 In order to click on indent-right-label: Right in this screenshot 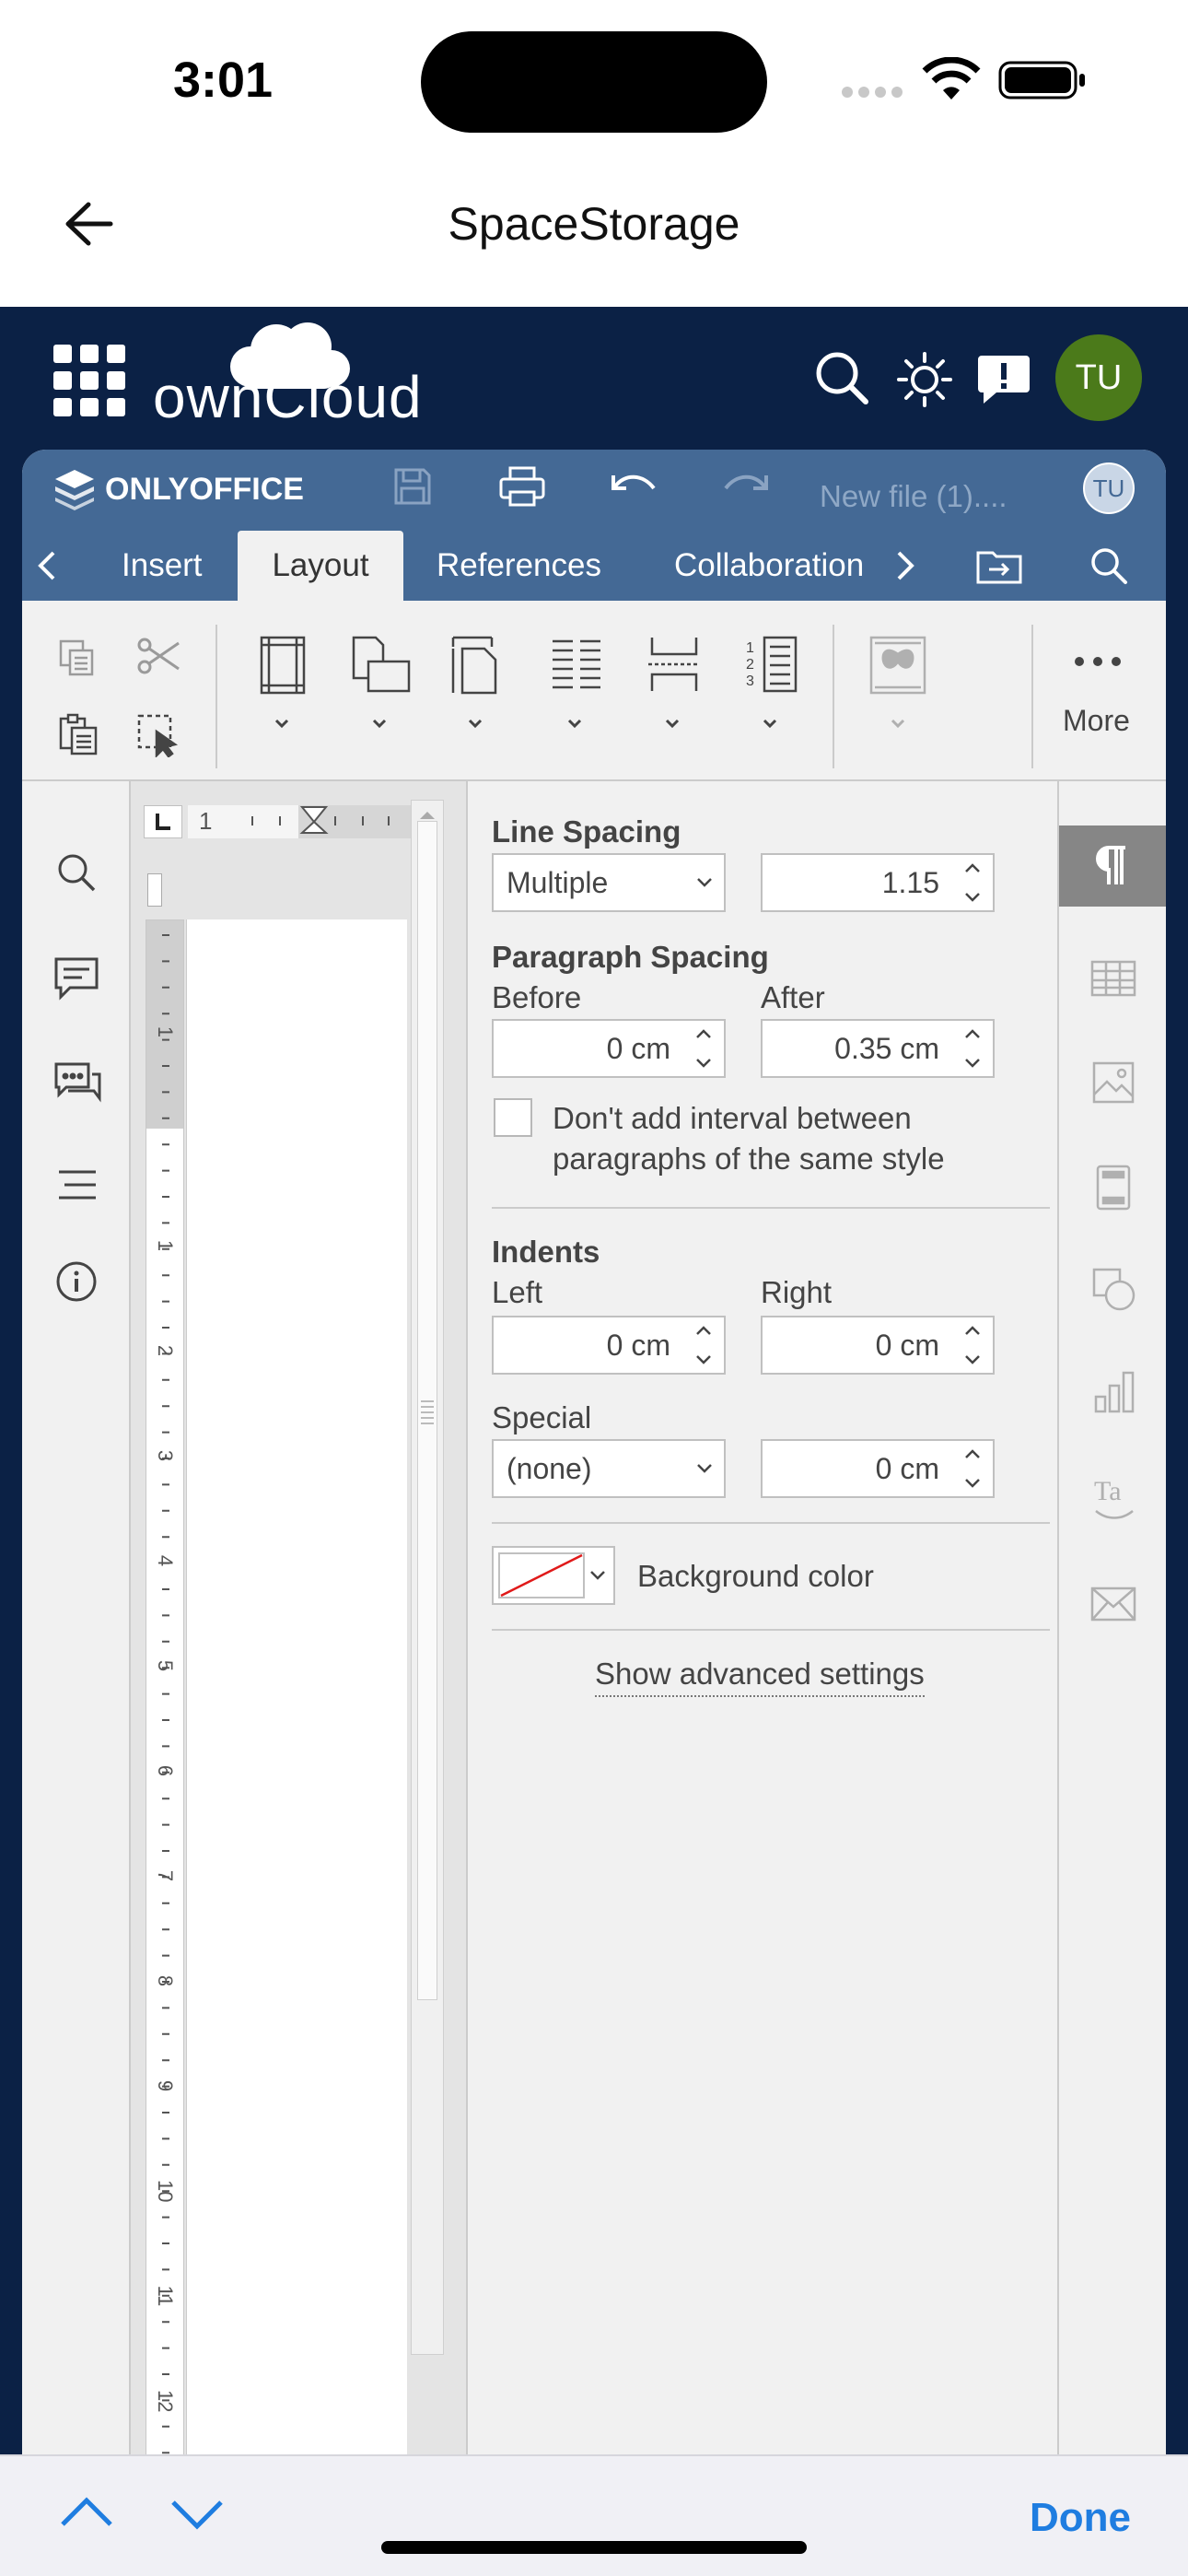, I will do `click(797, 1292)`.